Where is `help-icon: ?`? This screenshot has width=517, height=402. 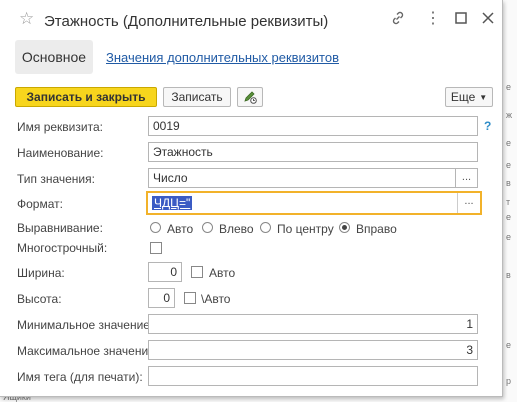 help-icon: ? is located at coordinates (487, 126).